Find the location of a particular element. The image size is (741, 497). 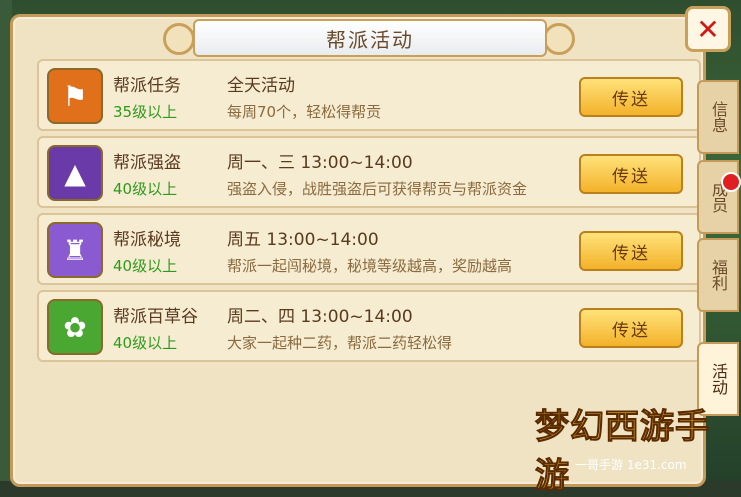

activity-name: 帮派任务 is located at coordinates (147, 86).